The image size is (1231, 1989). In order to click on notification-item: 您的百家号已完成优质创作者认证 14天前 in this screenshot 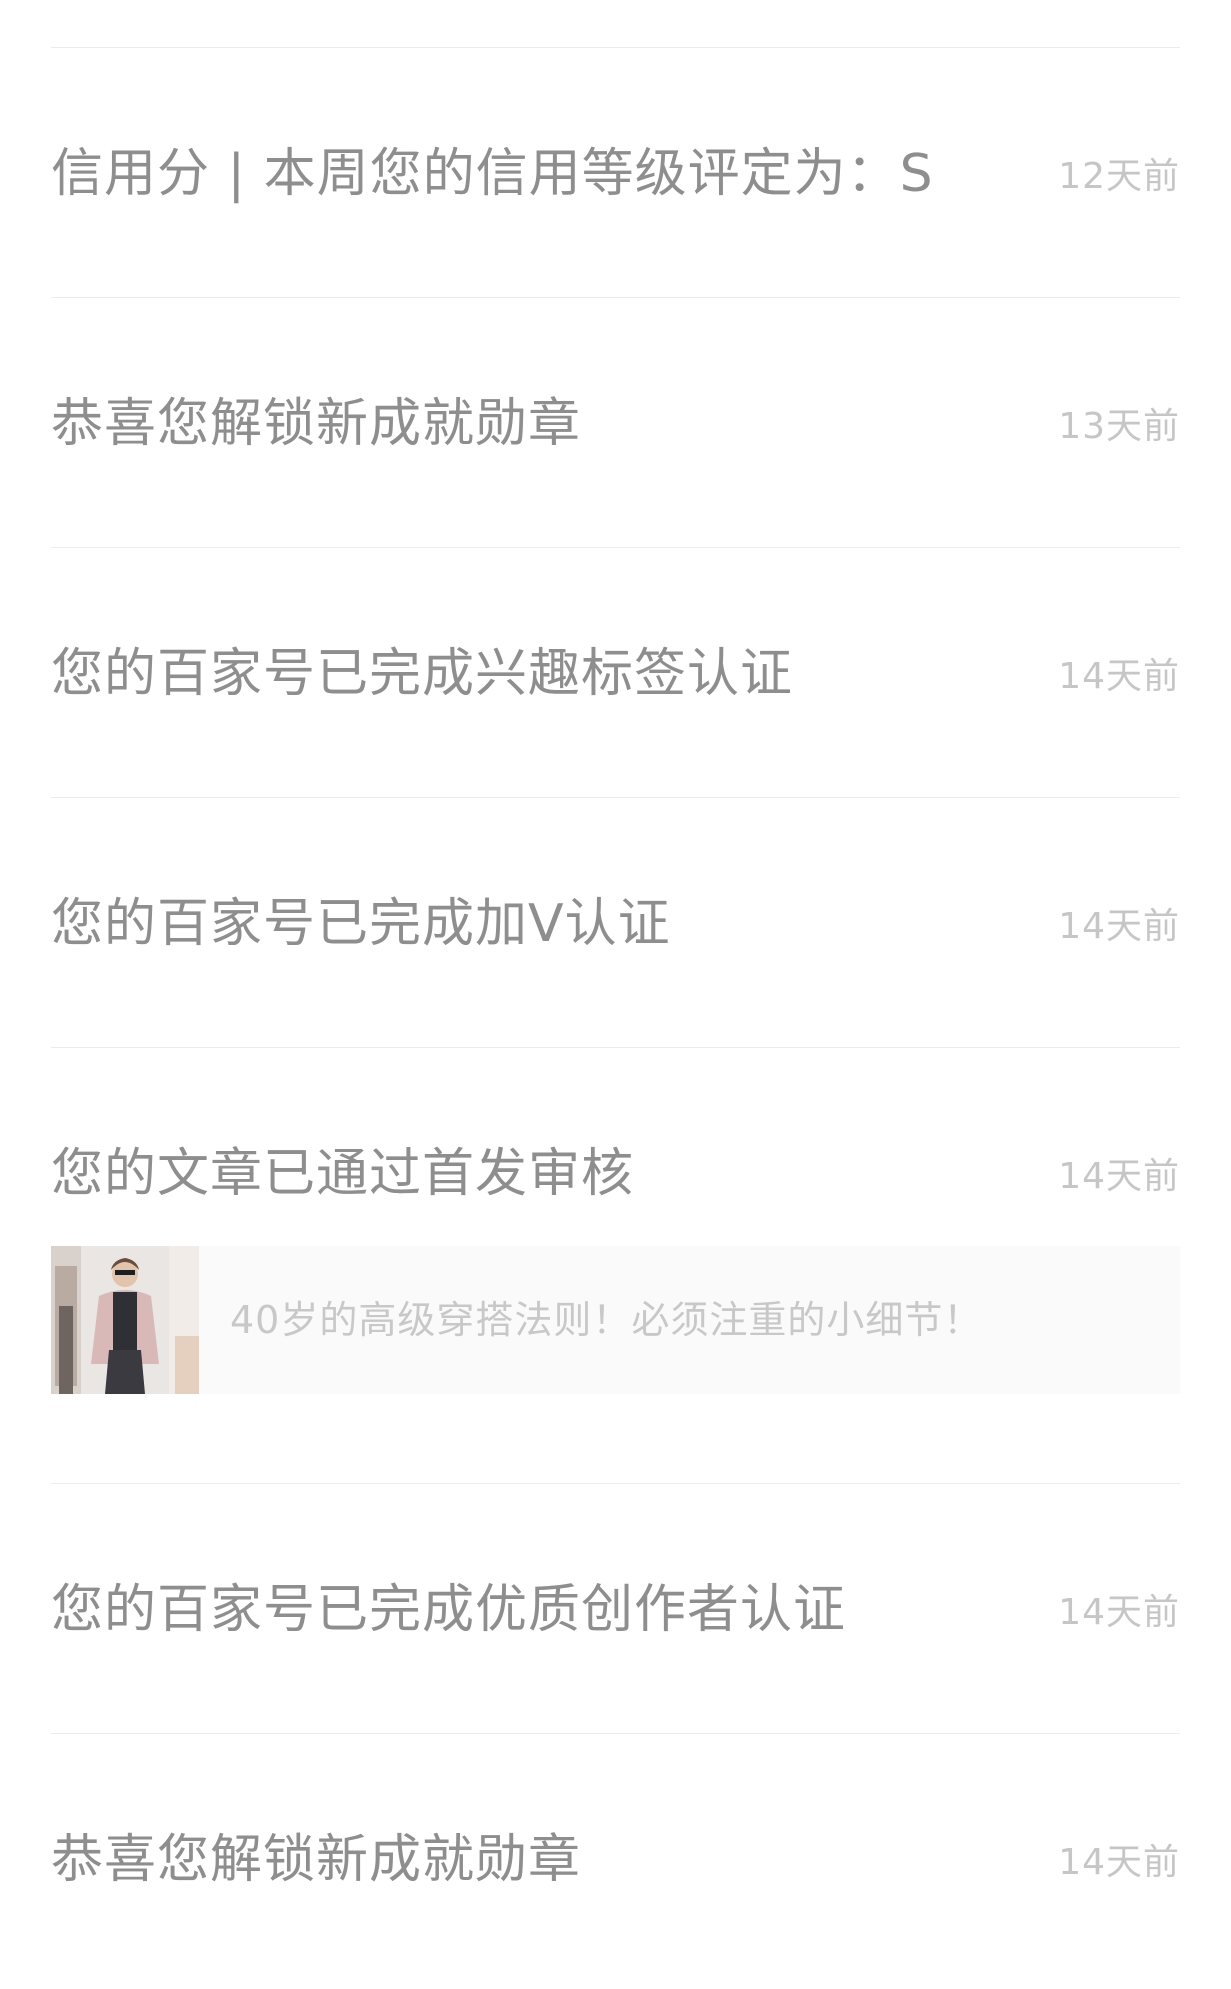, I will do `click(615, 1610)`.